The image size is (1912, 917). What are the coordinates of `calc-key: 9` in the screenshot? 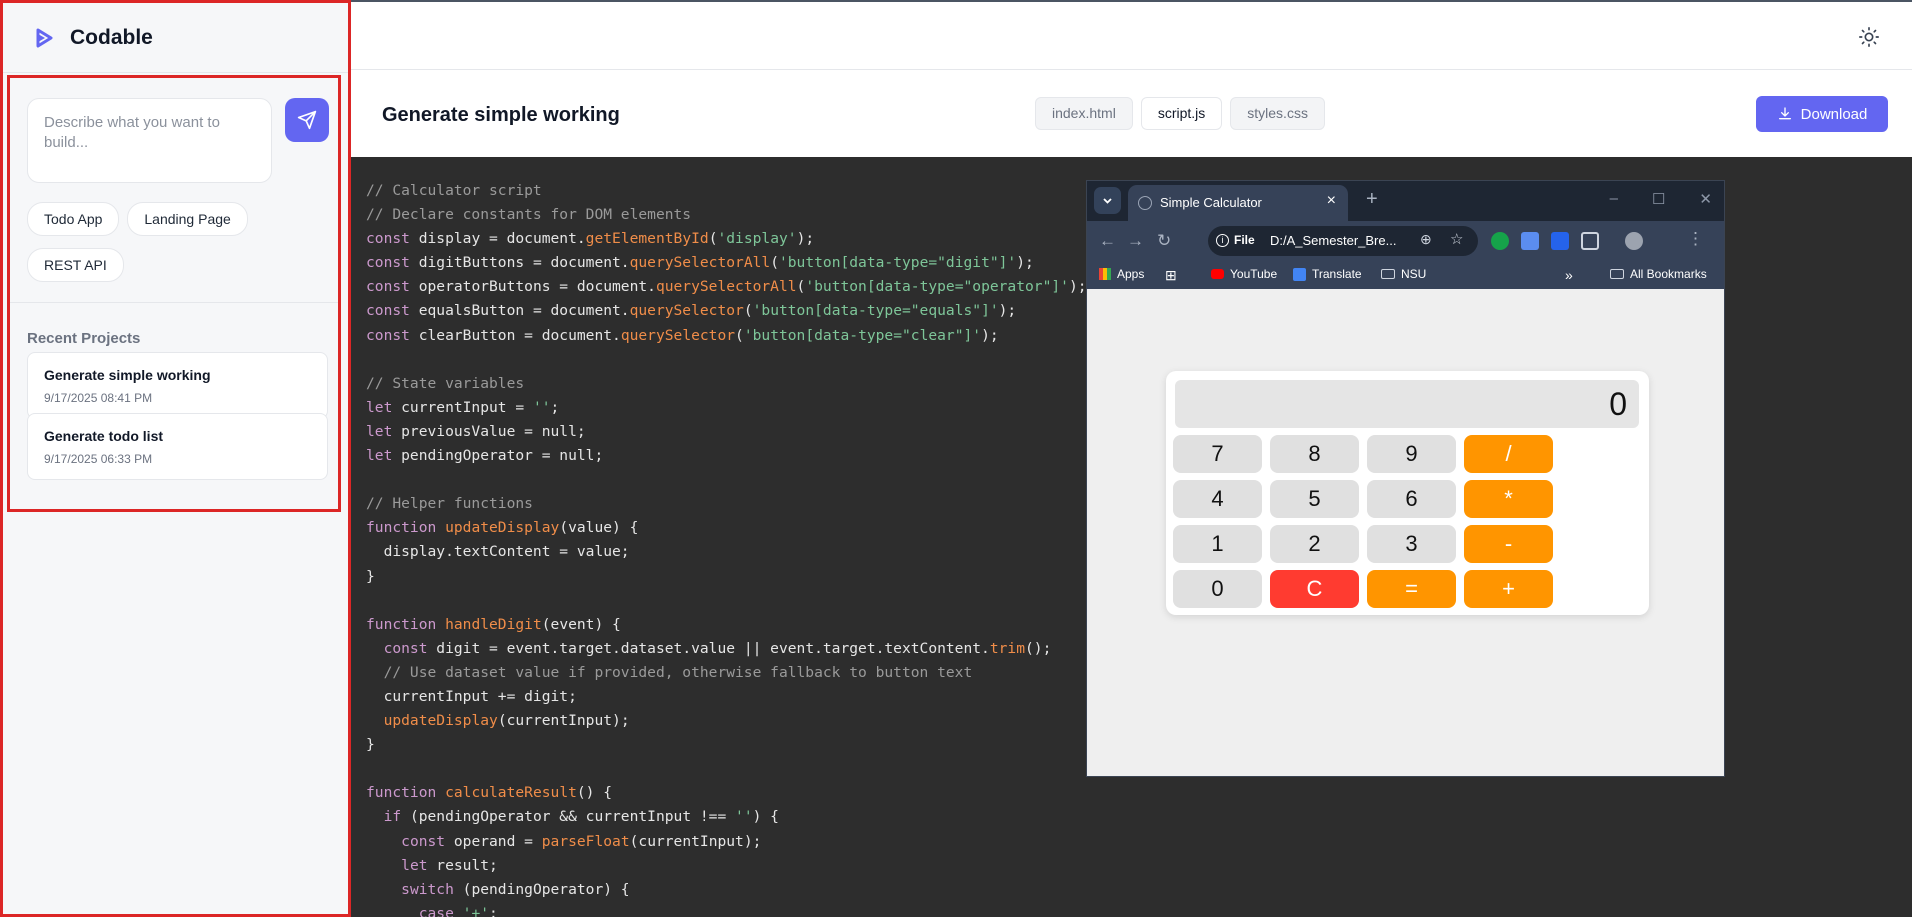 It's located at (1411, 454).